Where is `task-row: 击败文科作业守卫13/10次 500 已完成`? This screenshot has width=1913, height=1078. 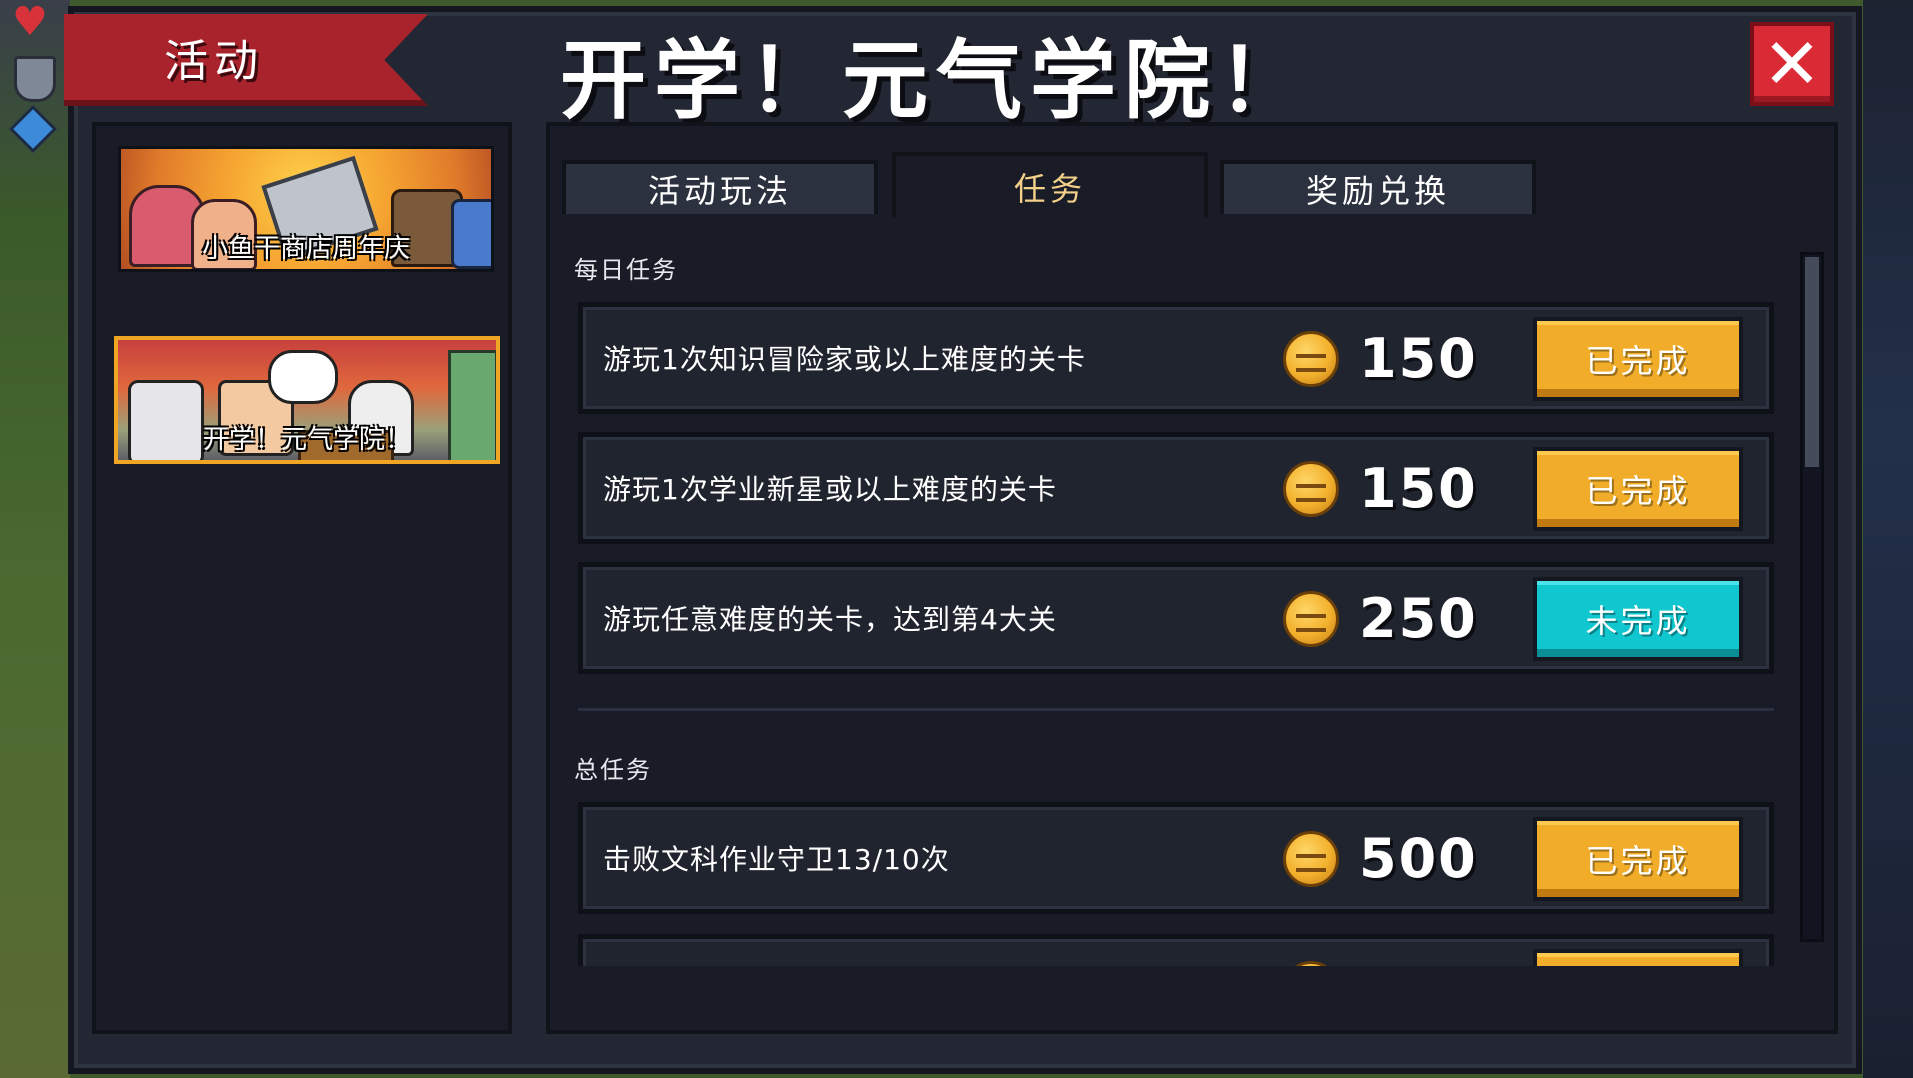
task-row: 击败文科作业守卫13/10次 500 已完成 is located at coordinates (1176, 858).